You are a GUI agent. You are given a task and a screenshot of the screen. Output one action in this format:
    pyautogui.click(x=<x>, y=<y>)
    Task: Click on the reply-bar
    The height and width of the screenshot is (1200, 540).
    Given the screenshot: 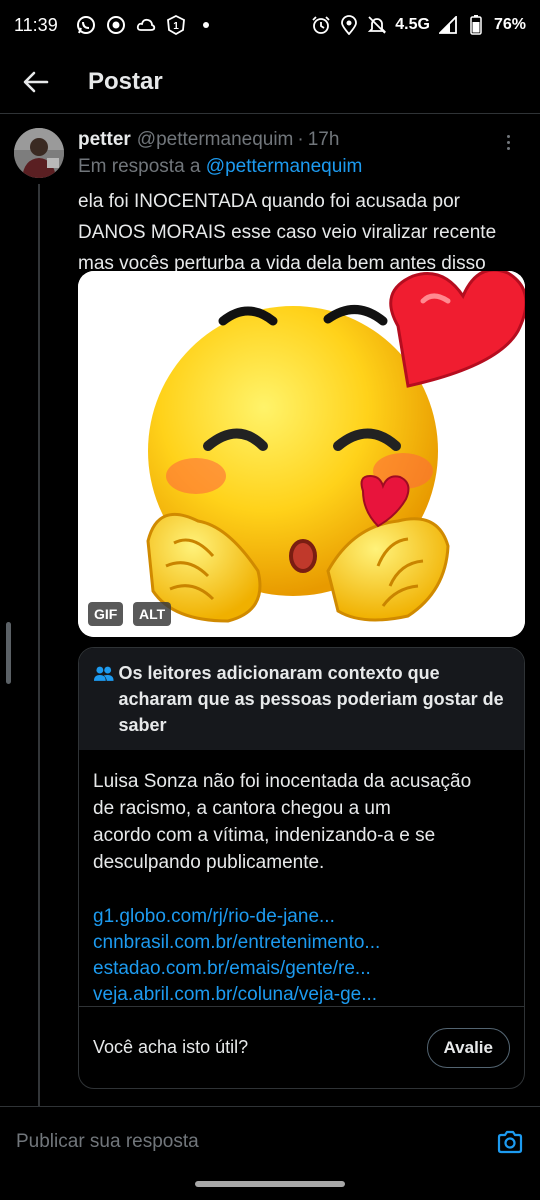 What is the action you would take?
    pyautogui.click(x=270, y=1141)
    